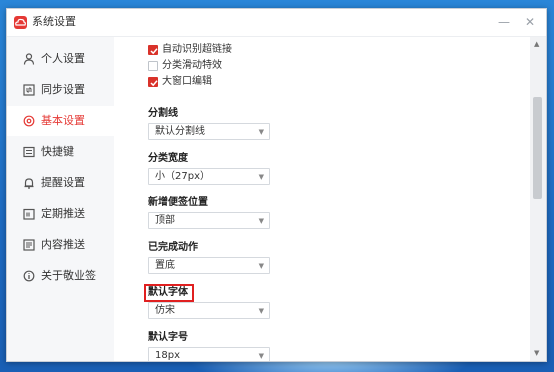  I want to click on scroll-up-icon: ▲, so click(536, 44).